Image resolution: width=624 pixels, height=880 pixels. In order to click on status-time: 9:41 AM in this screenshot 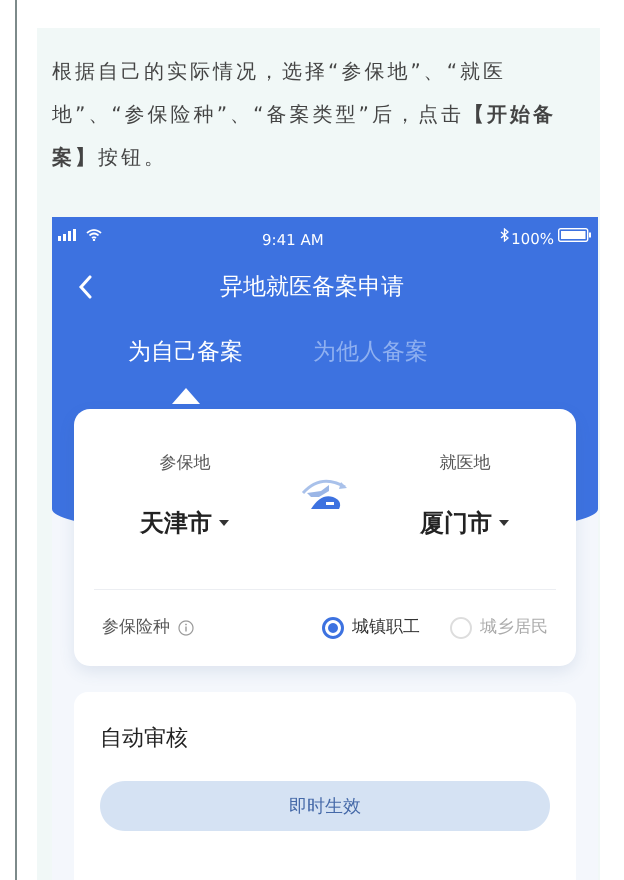, I will do `click(293, 240)`.